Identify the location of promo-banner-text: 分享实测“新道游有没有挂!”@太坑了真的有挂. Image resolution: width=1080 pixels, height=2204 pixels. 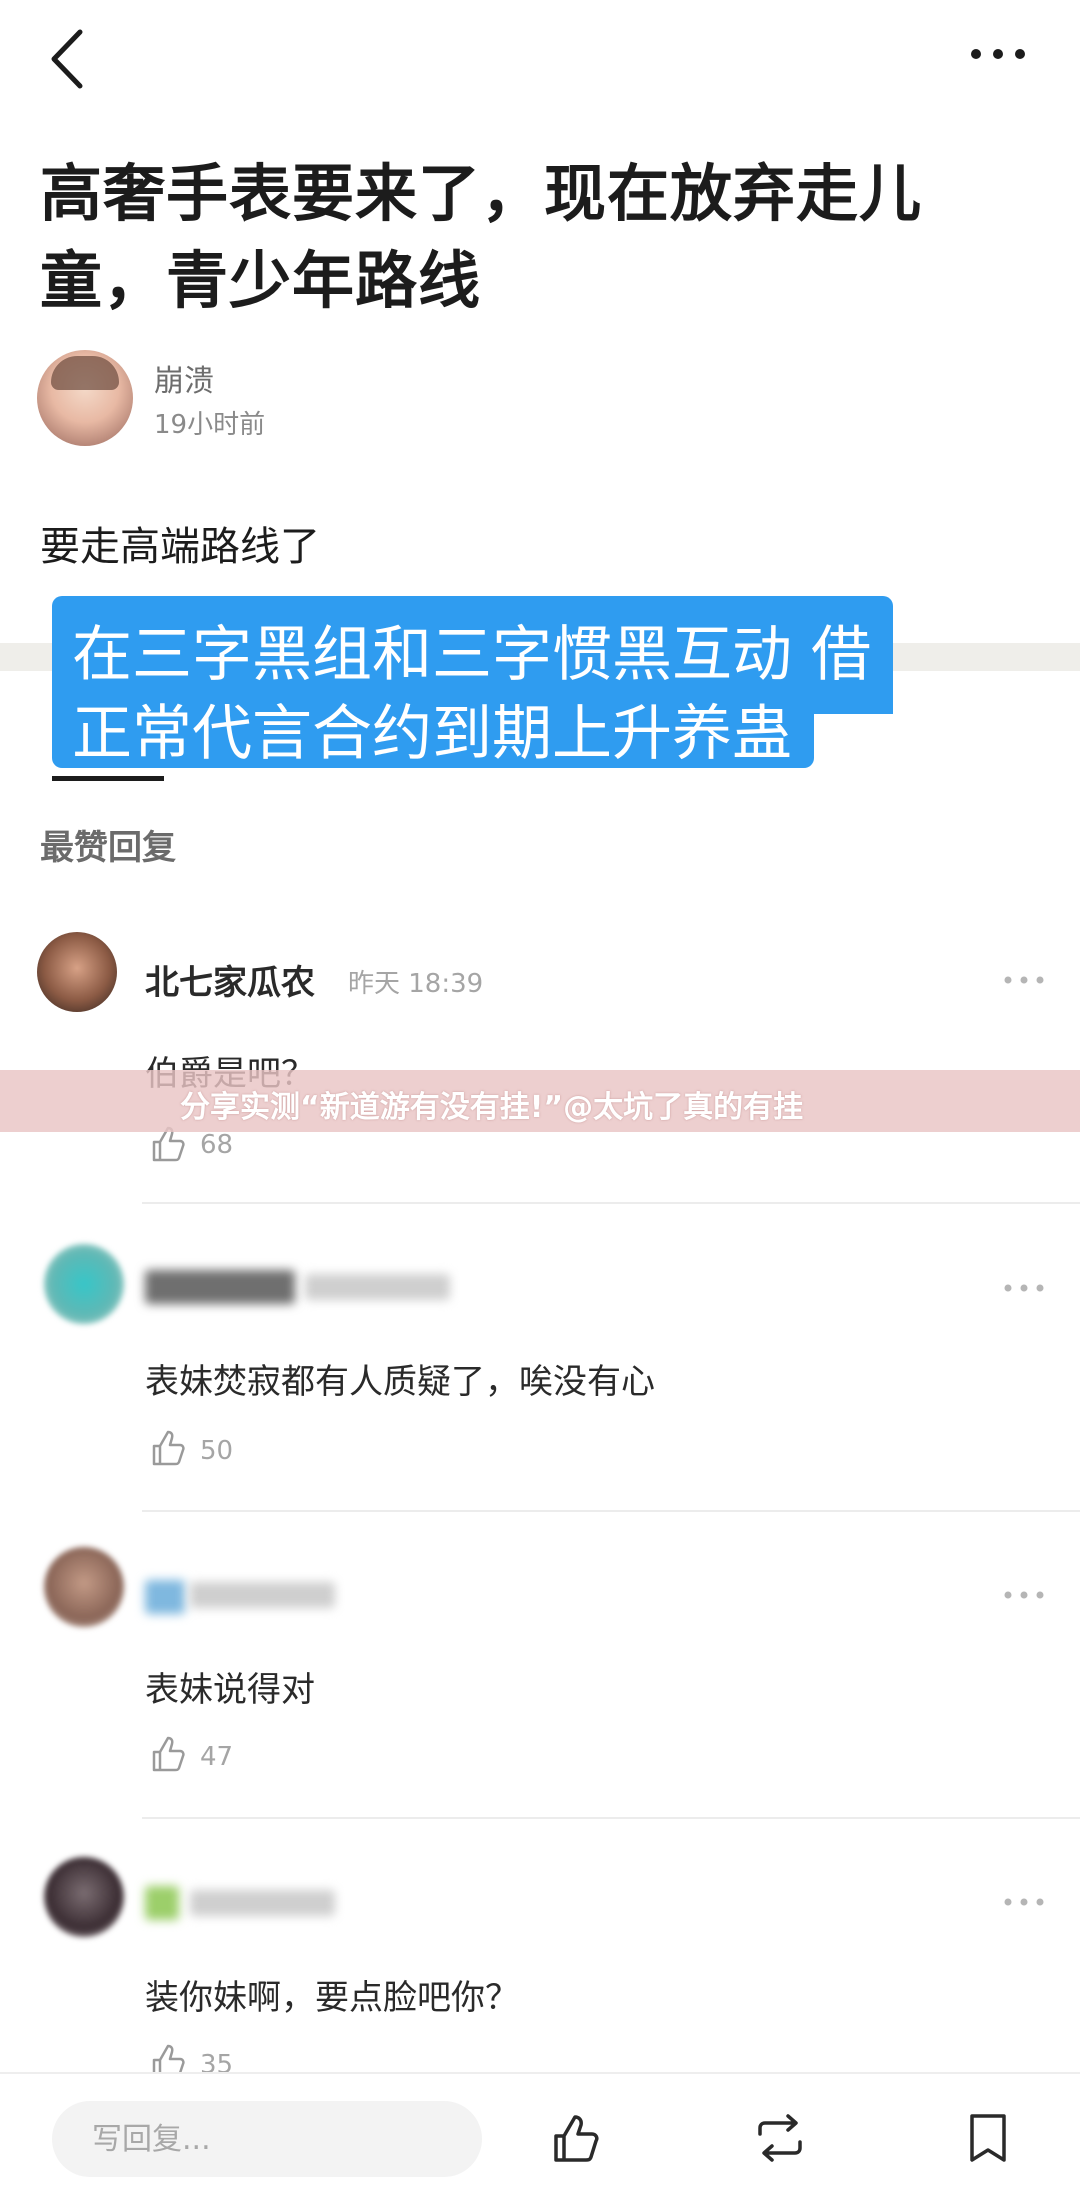
(492, 1107).